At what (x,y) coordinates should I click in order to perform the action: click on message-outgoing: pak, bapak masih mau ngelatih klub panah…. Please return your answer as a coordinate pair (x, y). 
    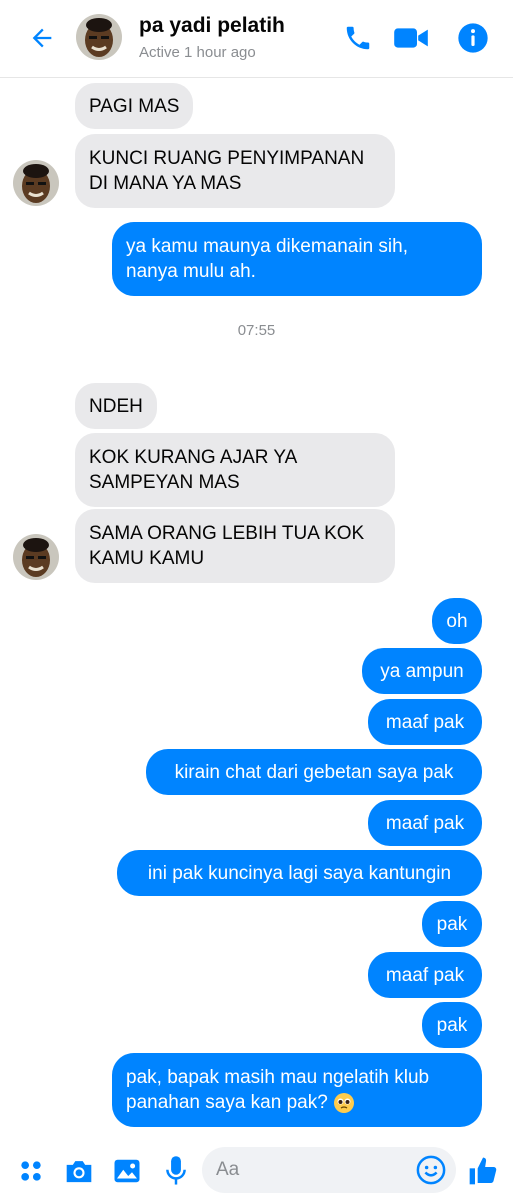
    Looking at the image, I should click on (297, 1090).